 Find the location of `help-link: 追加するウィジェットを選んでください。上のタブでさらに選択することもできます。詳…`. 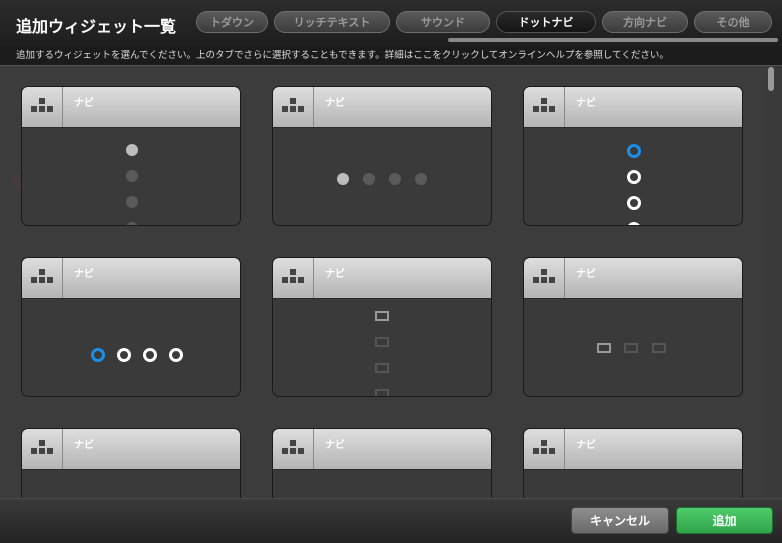

help-link: 追加するウィジェットを選んでください。上のタブでさらに選択することもできます。詳… is located at coordinates (391, 56).